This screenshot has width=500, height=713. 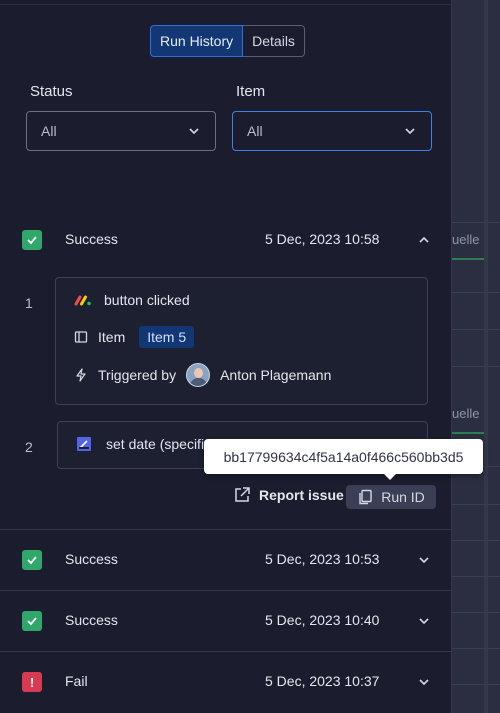 I want to click on step-number: 1, so click(x=29, y=303).